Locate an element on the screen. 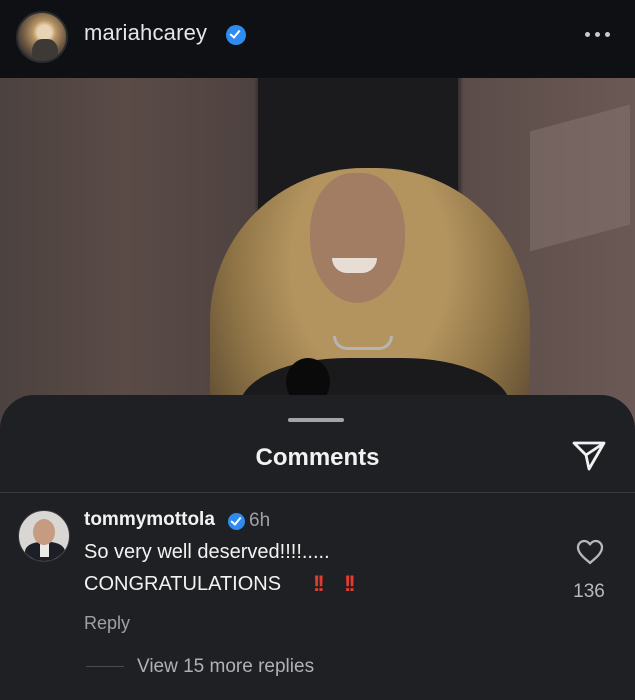 This screenshot has height=700, width=635. send-icon is located at coordinates (589, 455).